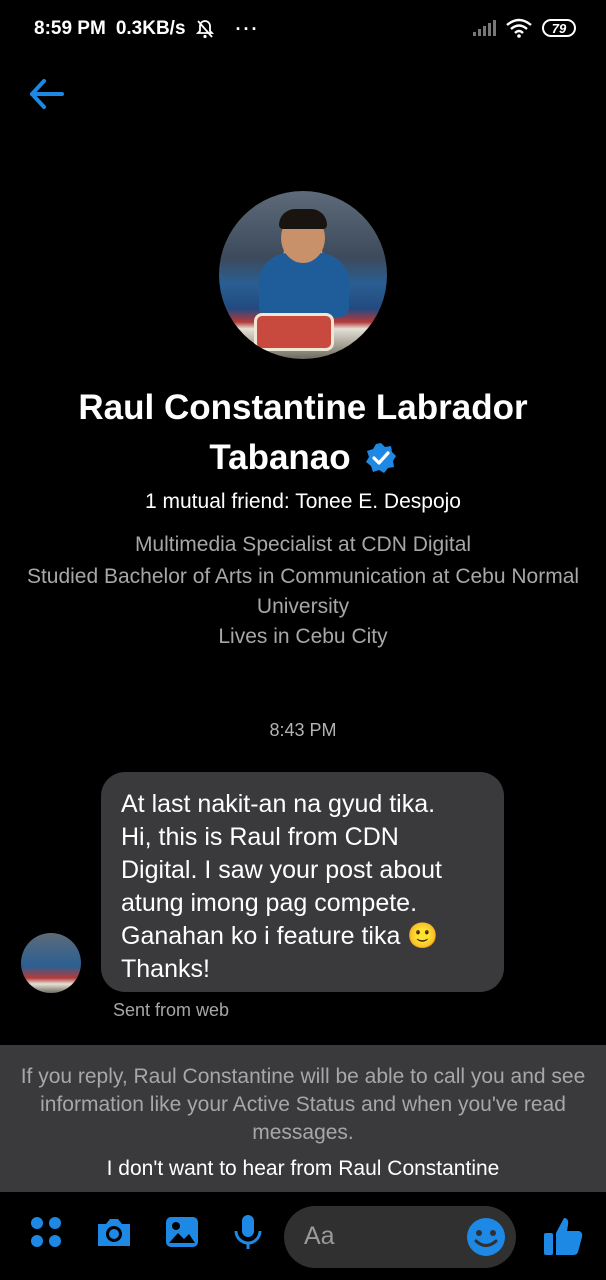 Image resolution: width=606 pixels, height=1280 pixels. Describe the element at coordinates (563, 1236) in the screenshot. I see `like-icon` at that location.